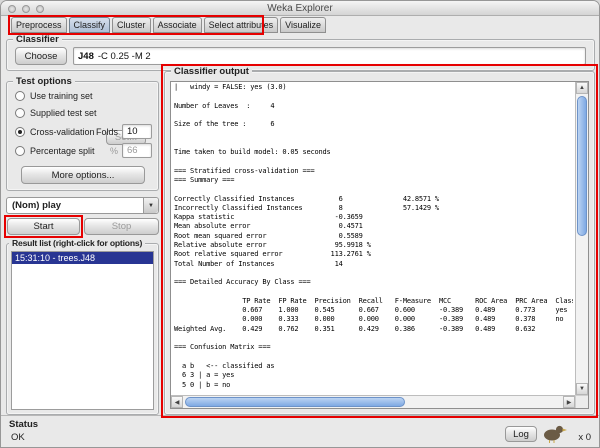 This screenshot has width=600, height=448. Describe the element at coordinates (300, 431) in the screenshot. I see `status-bar: Status OK Log x 0` at that location.